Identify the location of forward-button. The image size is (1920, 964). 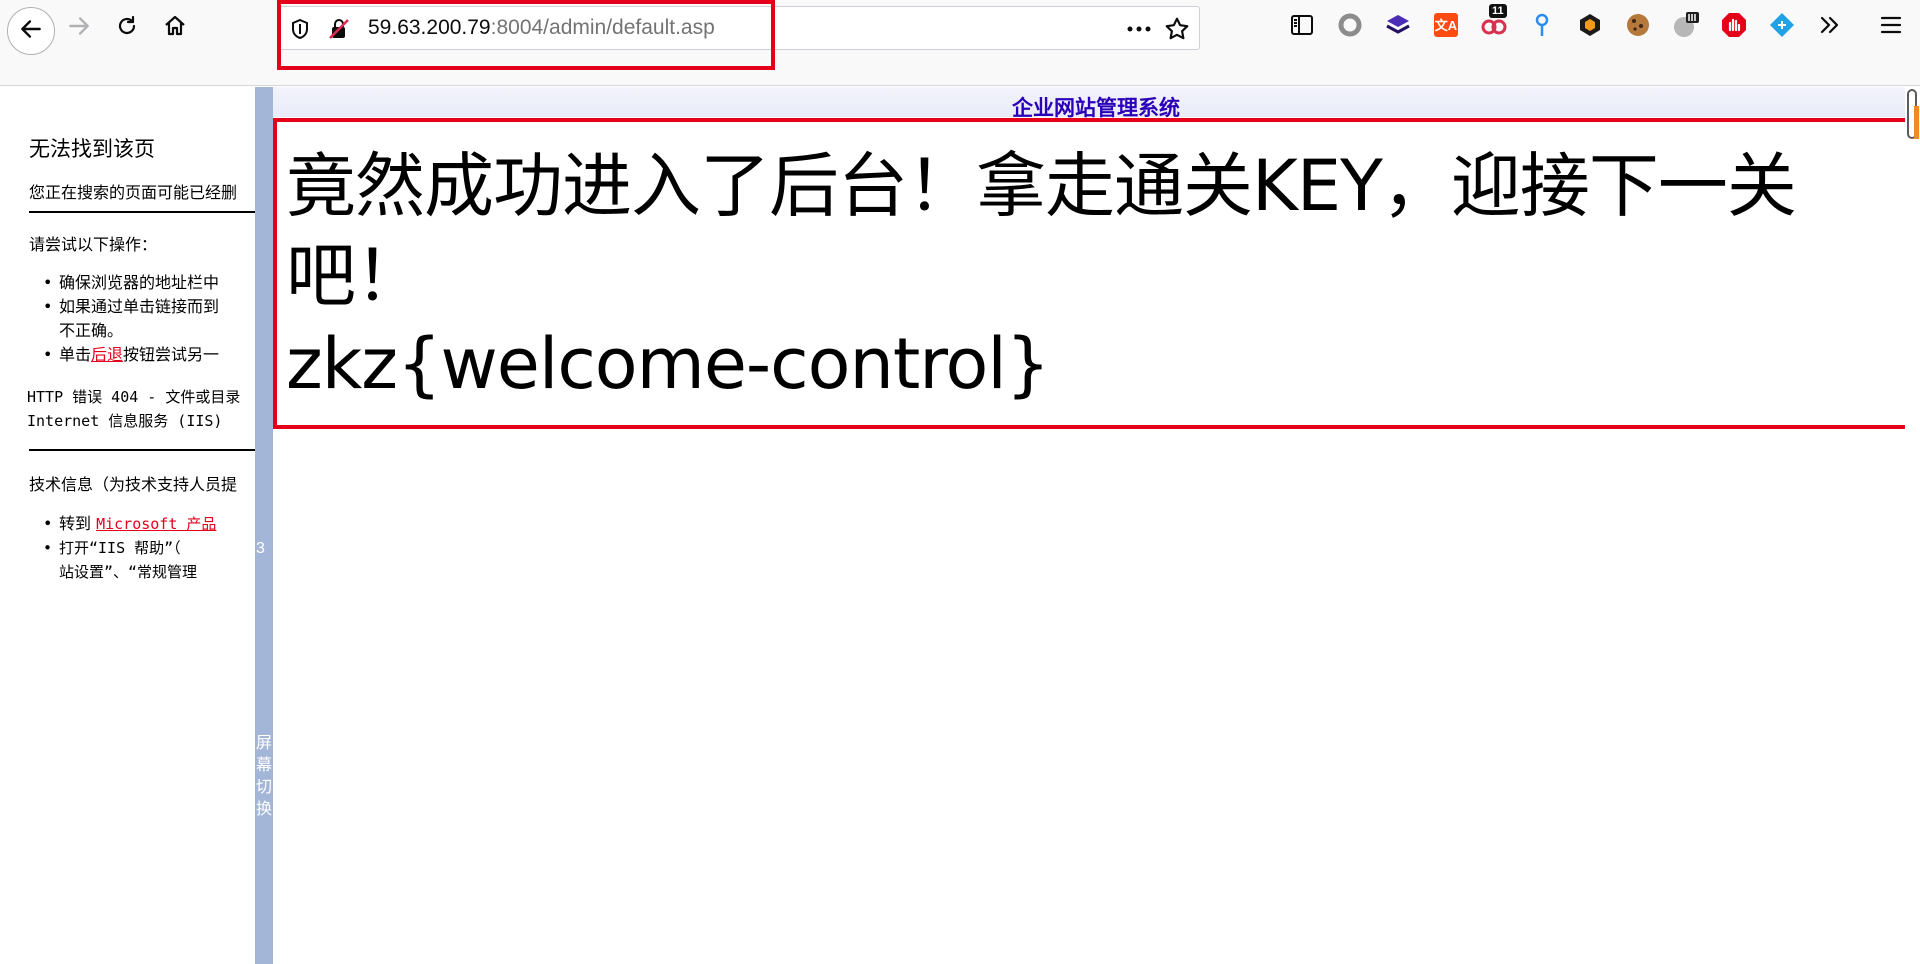
(79, 28).